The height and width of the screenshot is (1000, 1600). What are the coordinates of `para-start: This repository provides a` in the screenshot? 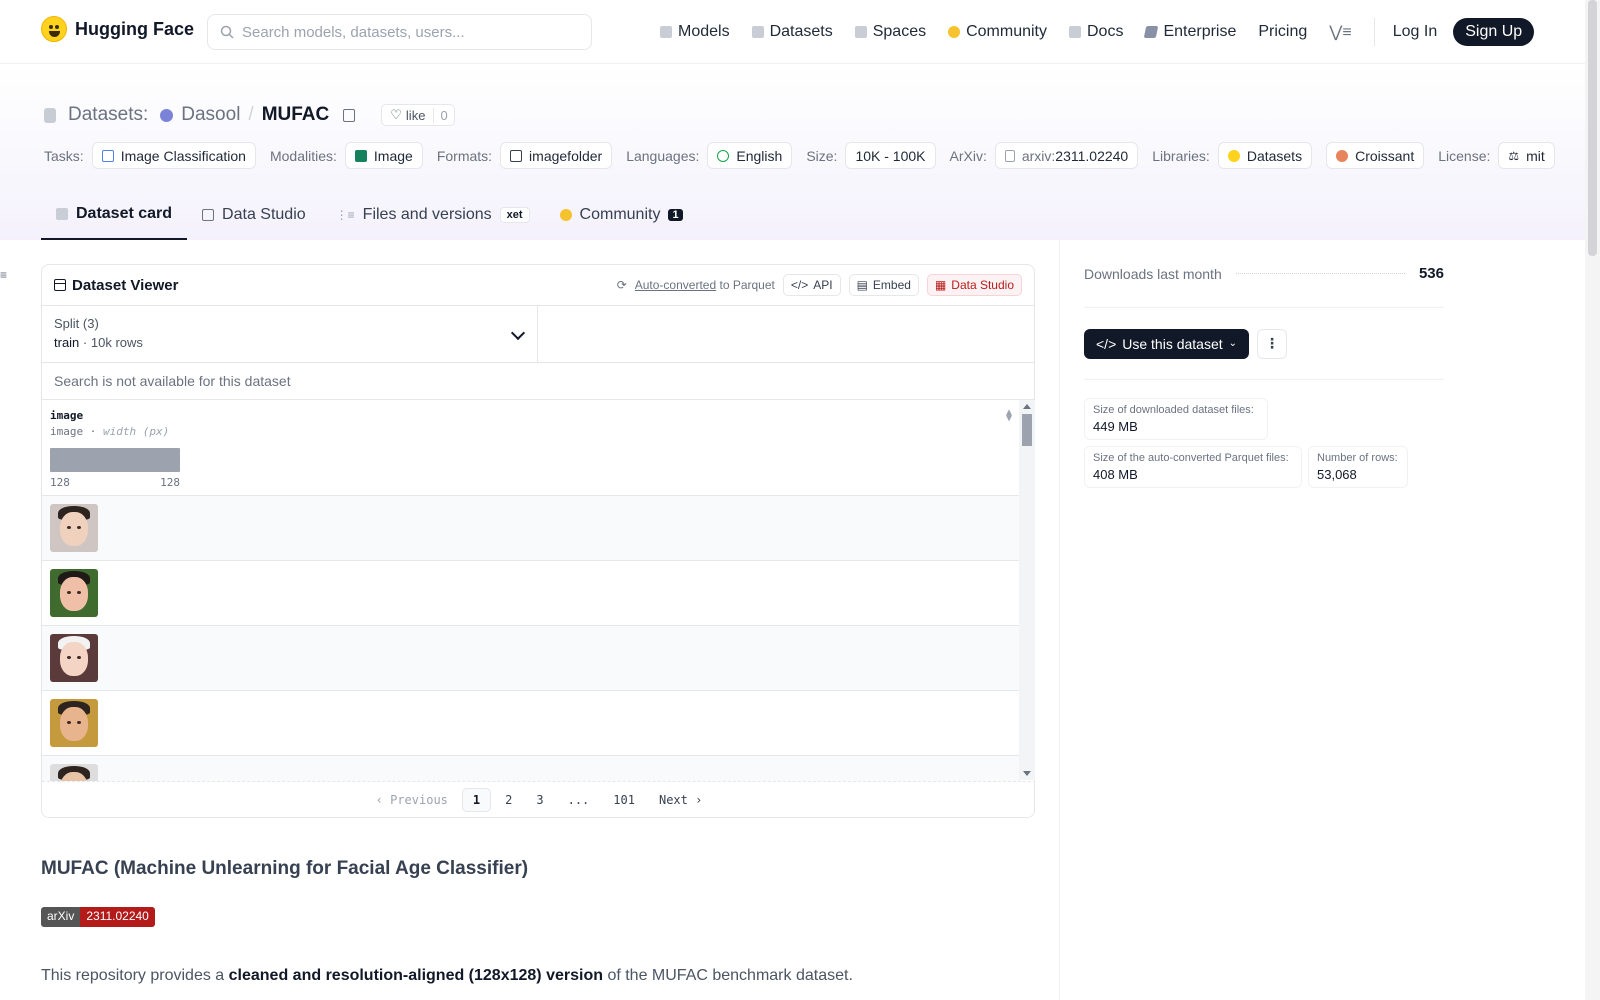 It's located at (133, 975).